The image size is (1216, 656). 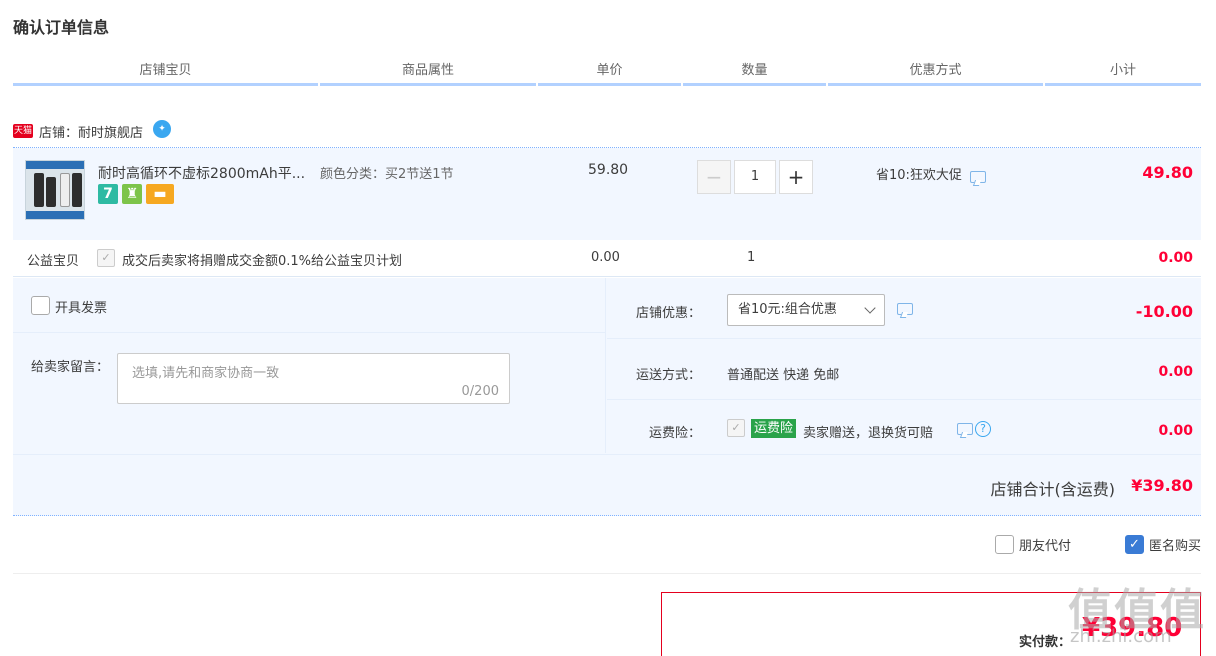 What do you see at coordinates (309, 305) in the screenshot?
I see `invoice-row: 开具发票` at bounding box center [309, 305].